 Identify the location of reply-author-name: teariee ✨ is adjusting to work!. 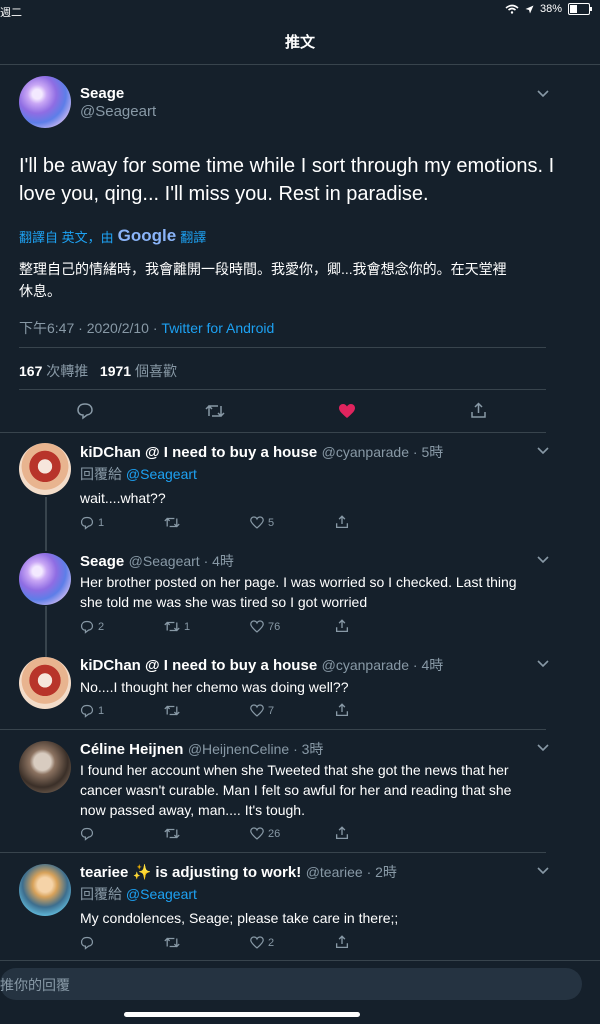
(190, 872).